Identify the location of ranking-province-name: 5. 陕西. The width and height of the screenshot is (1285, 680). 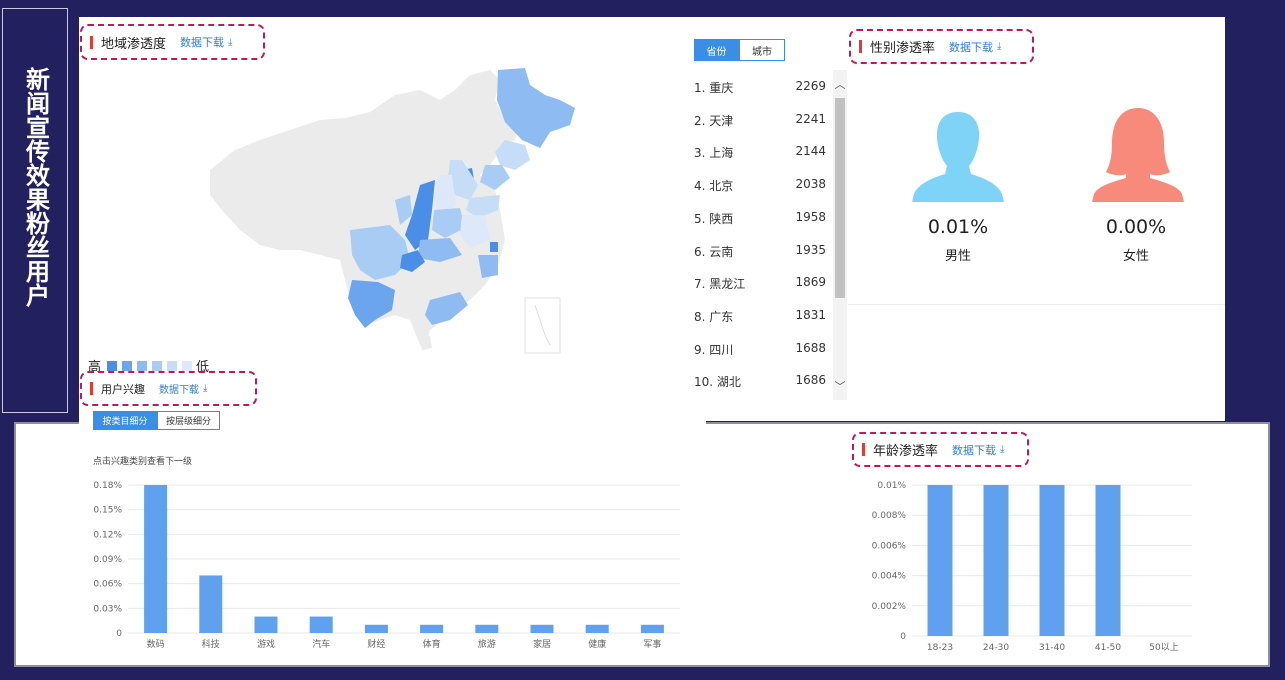
(714, 218).